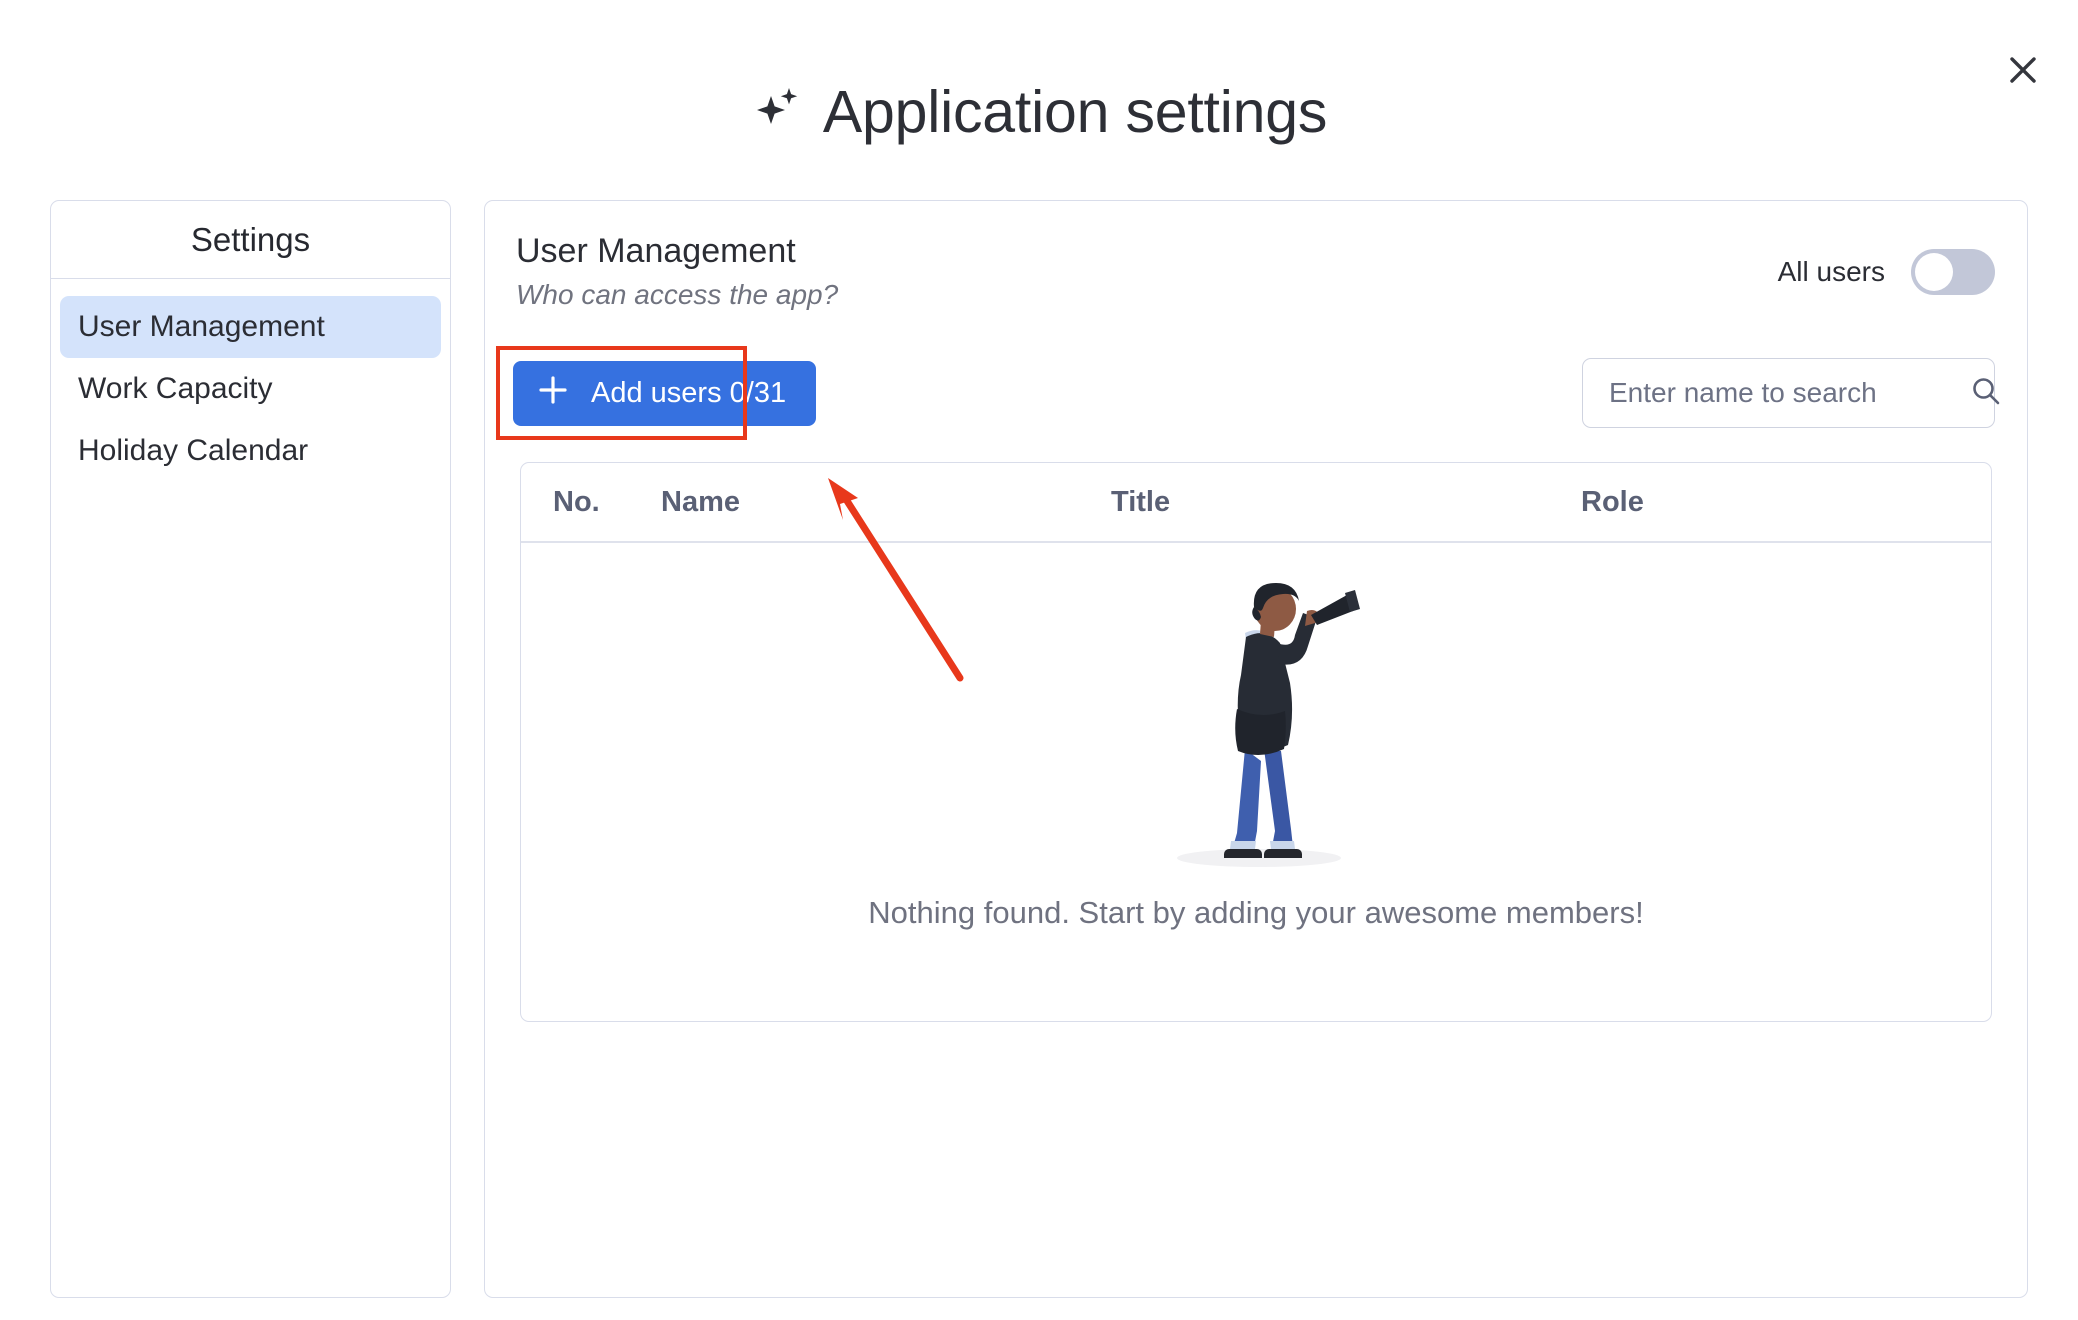 The height and width of the screenshot is (1320, 2078). I want to click on panel-header: User Management Who can access the app?, so click(677, 271).